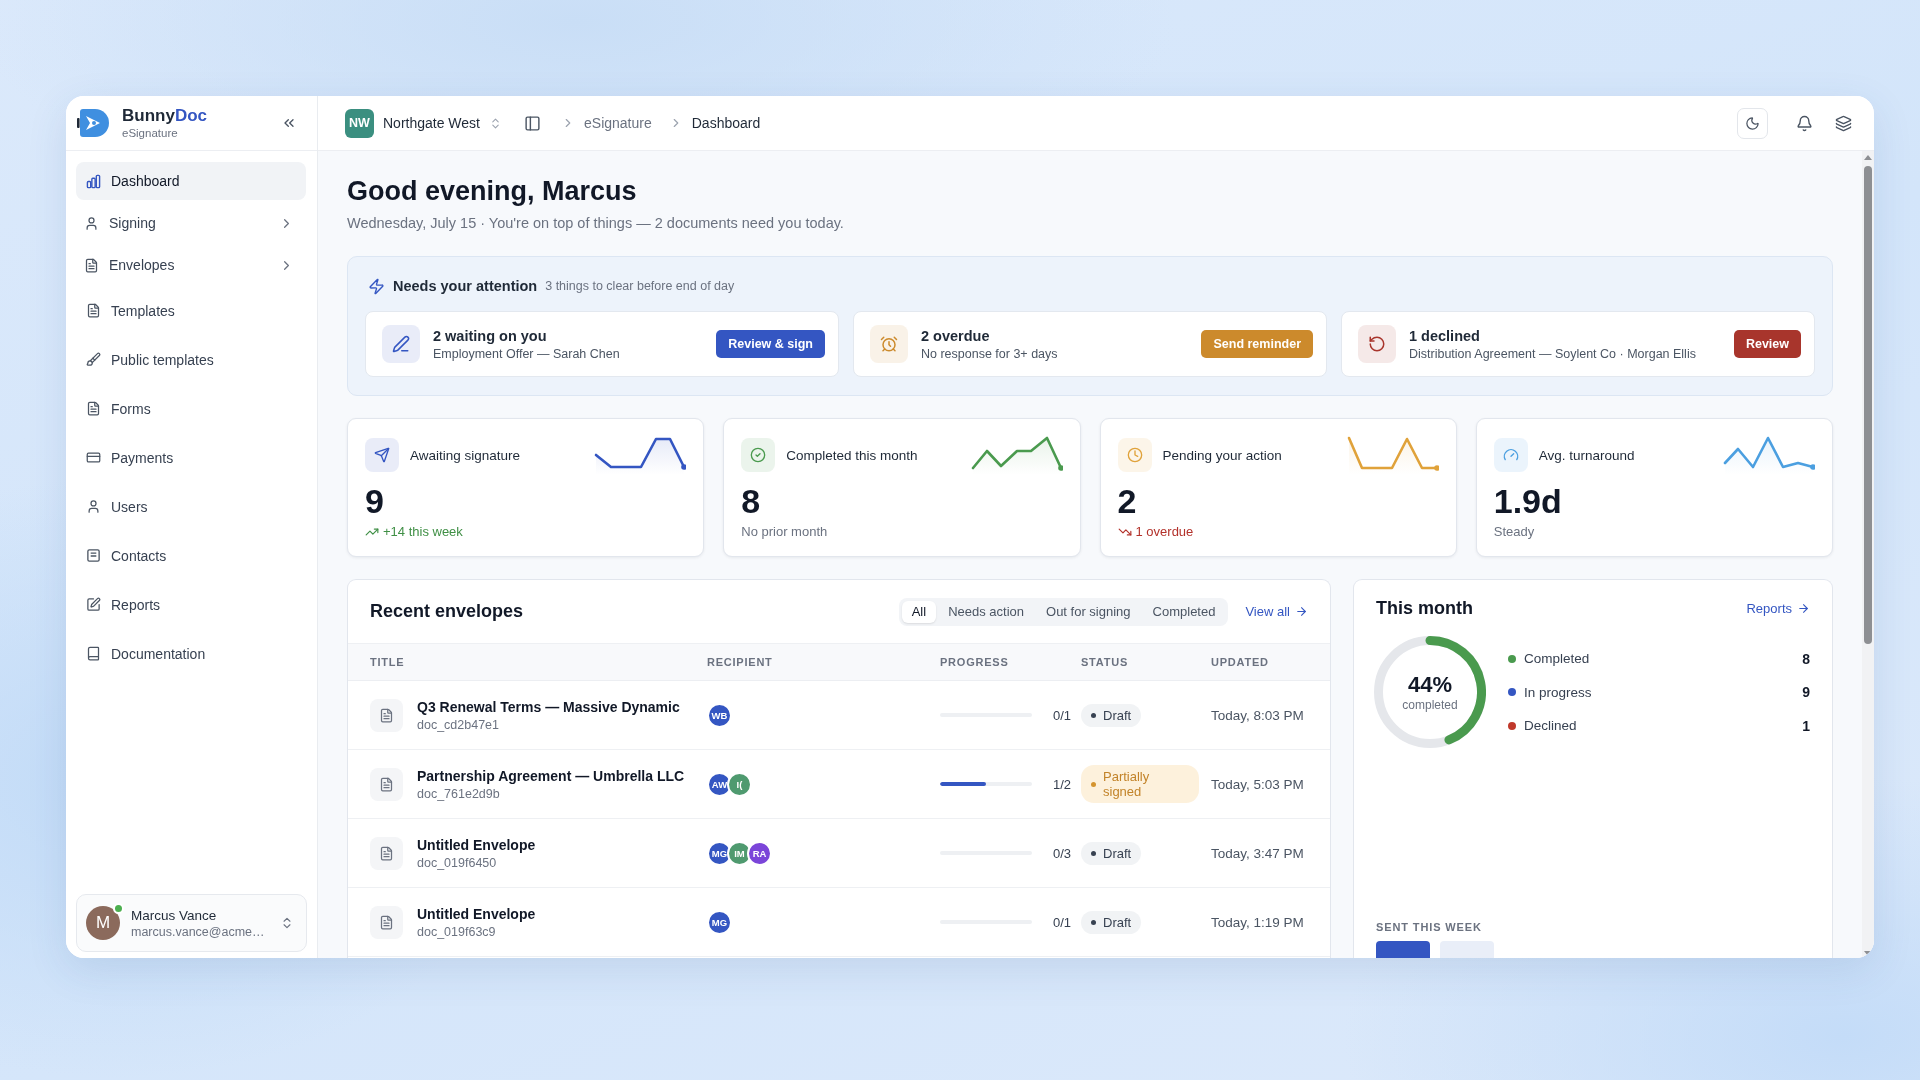 The image size is (1920, 1080). What do you see at coordinates (1276, 611) in the screenshot?
I see `view-all-link: View all` at bounding box center [1276, 611].